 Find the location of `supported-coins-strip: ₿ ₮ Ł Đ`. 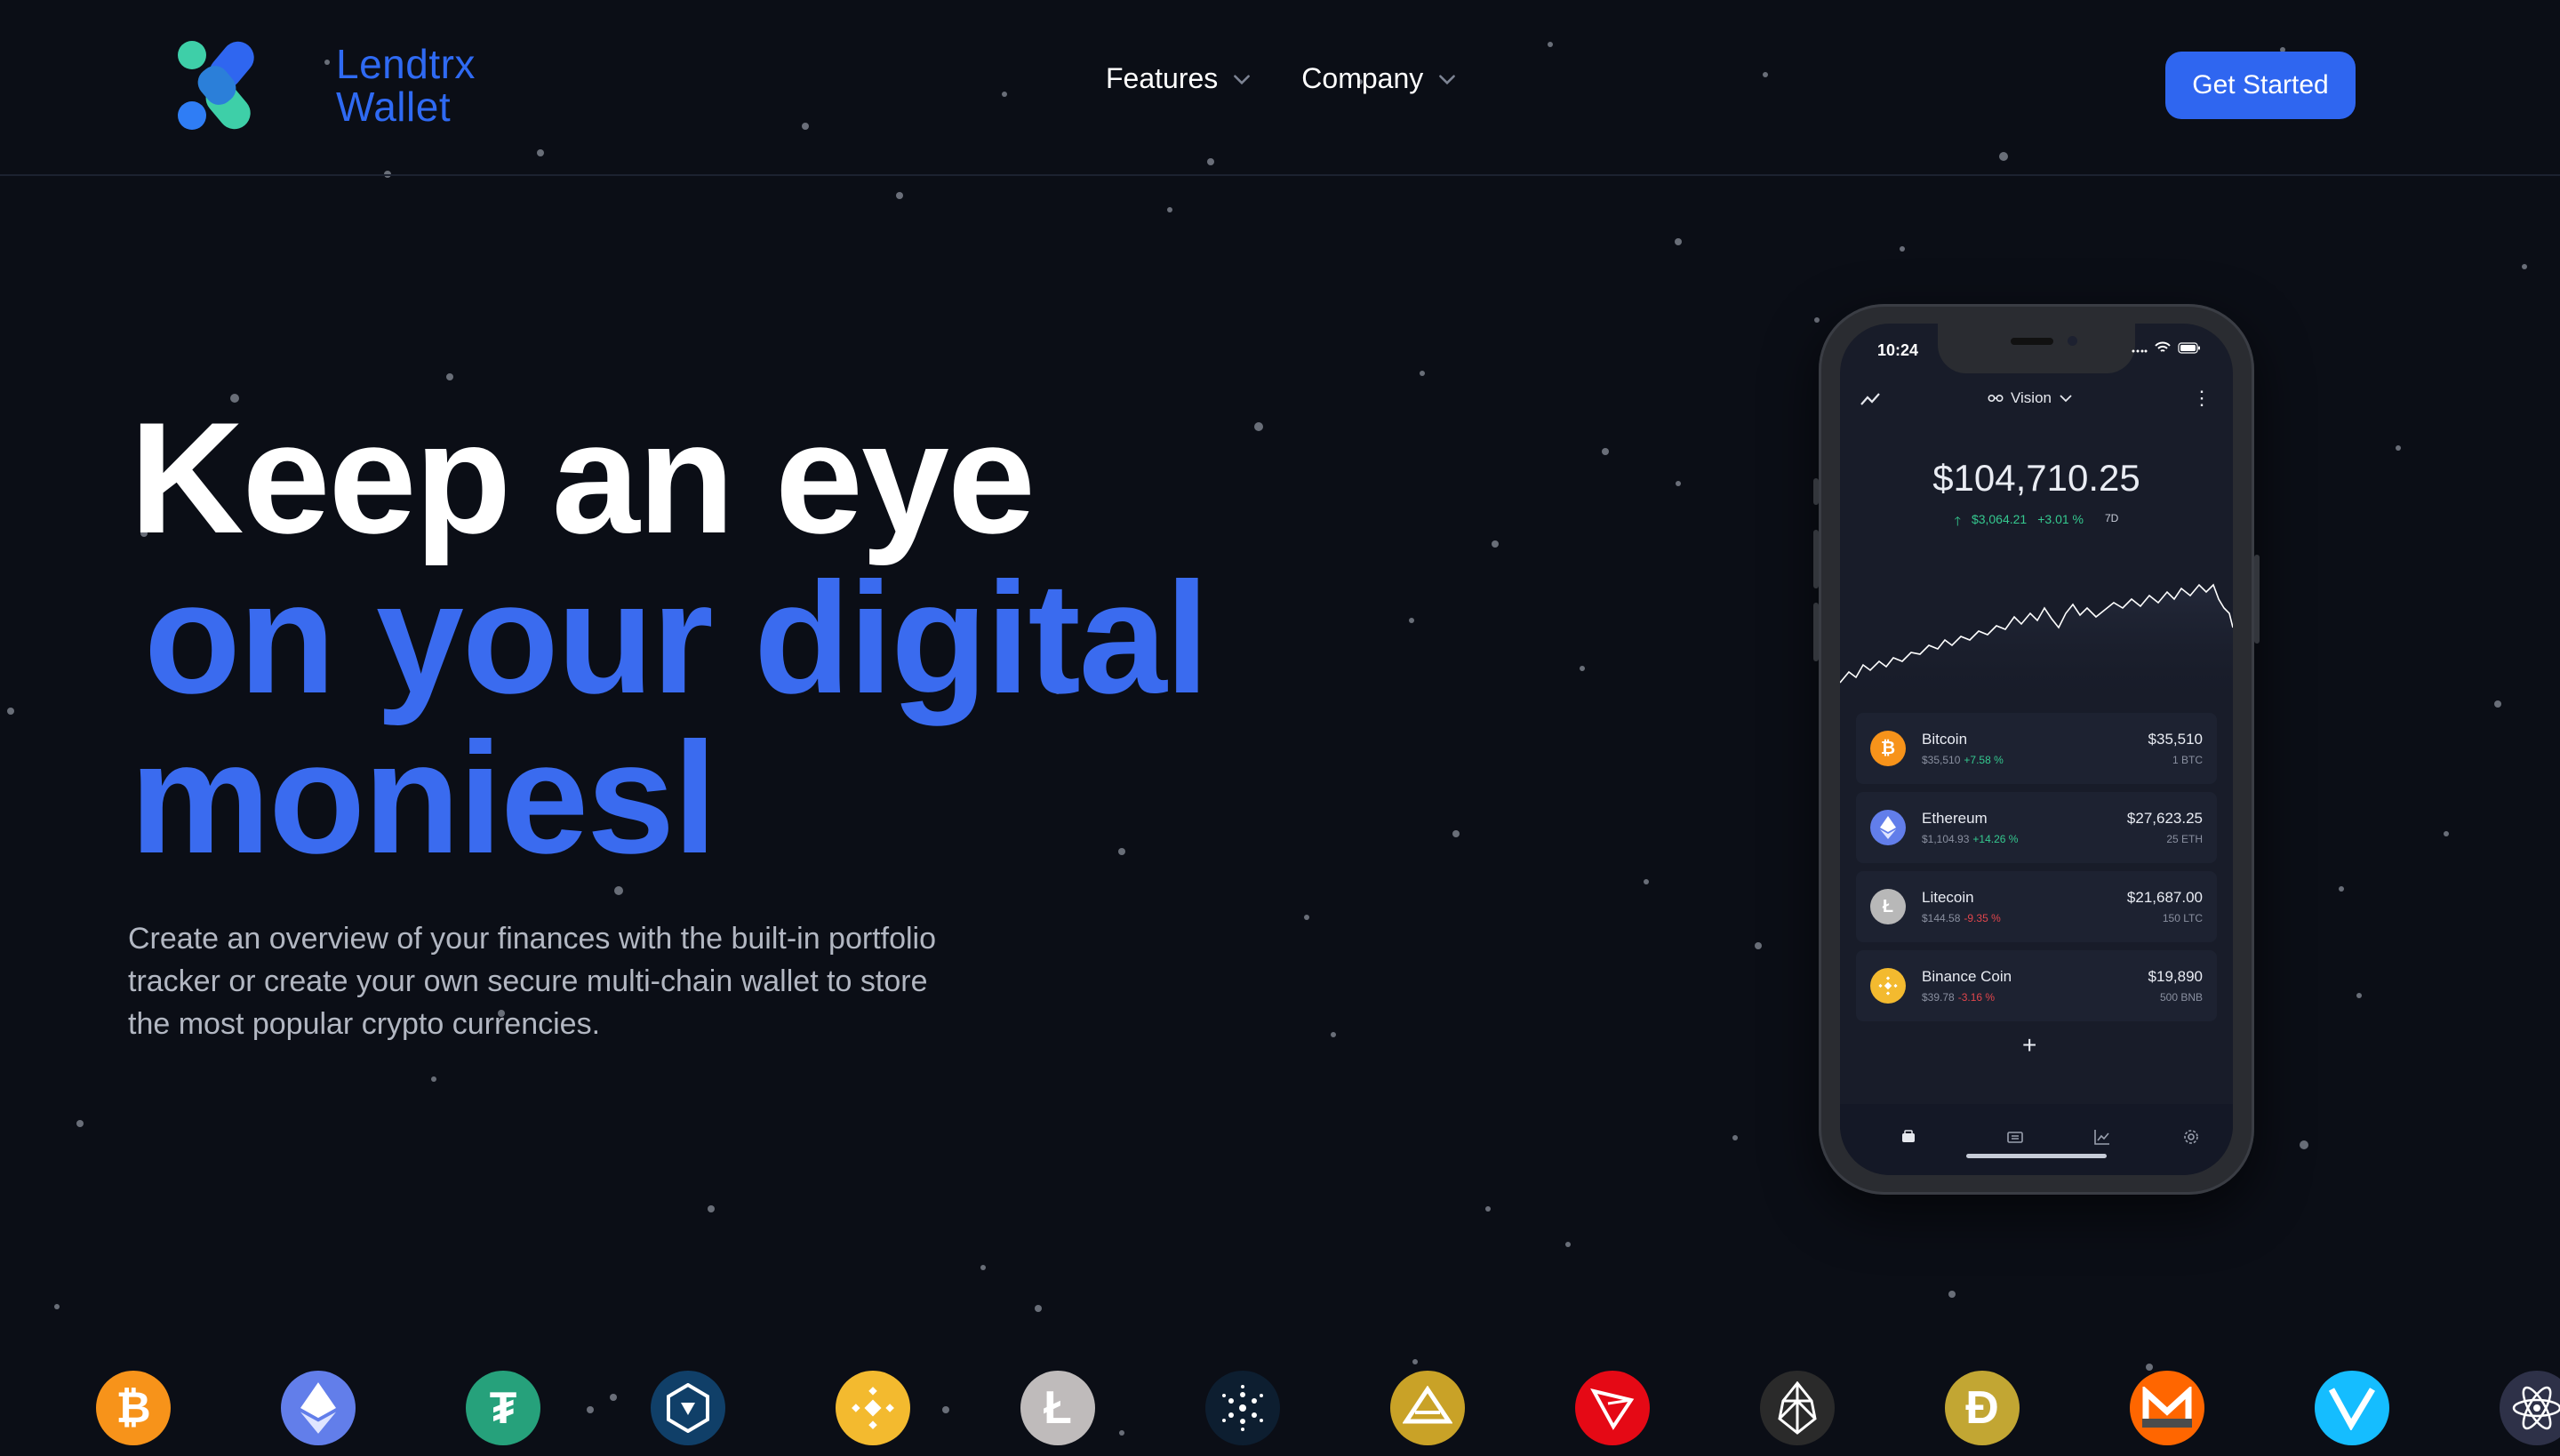

supported-coins-strip: ₿ ₮ Ł Đ is located at coordinates (1280, 1413).